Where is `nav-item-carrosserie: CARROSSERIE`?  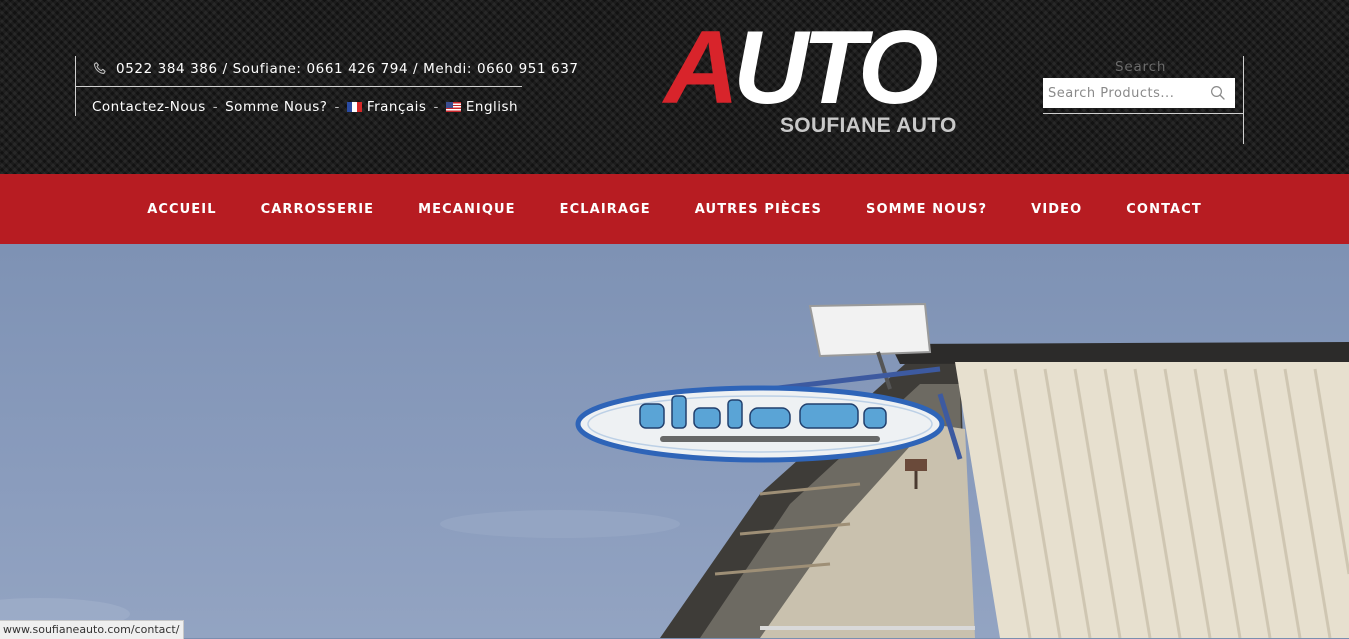 nav-item-carrosserie: CARROSSERIE is located at coordinates (318, 209).